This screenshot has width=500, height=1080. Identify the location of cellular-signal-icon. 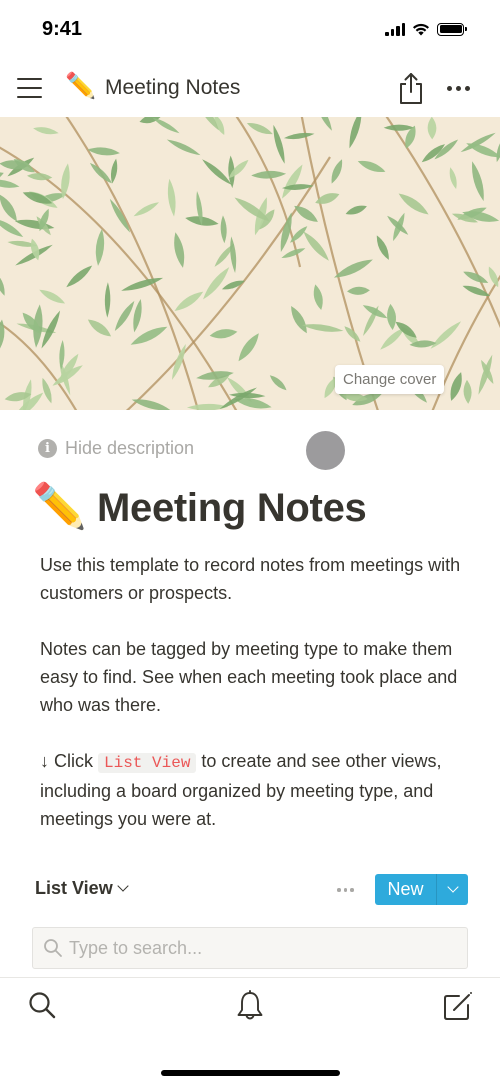
(395, 29).